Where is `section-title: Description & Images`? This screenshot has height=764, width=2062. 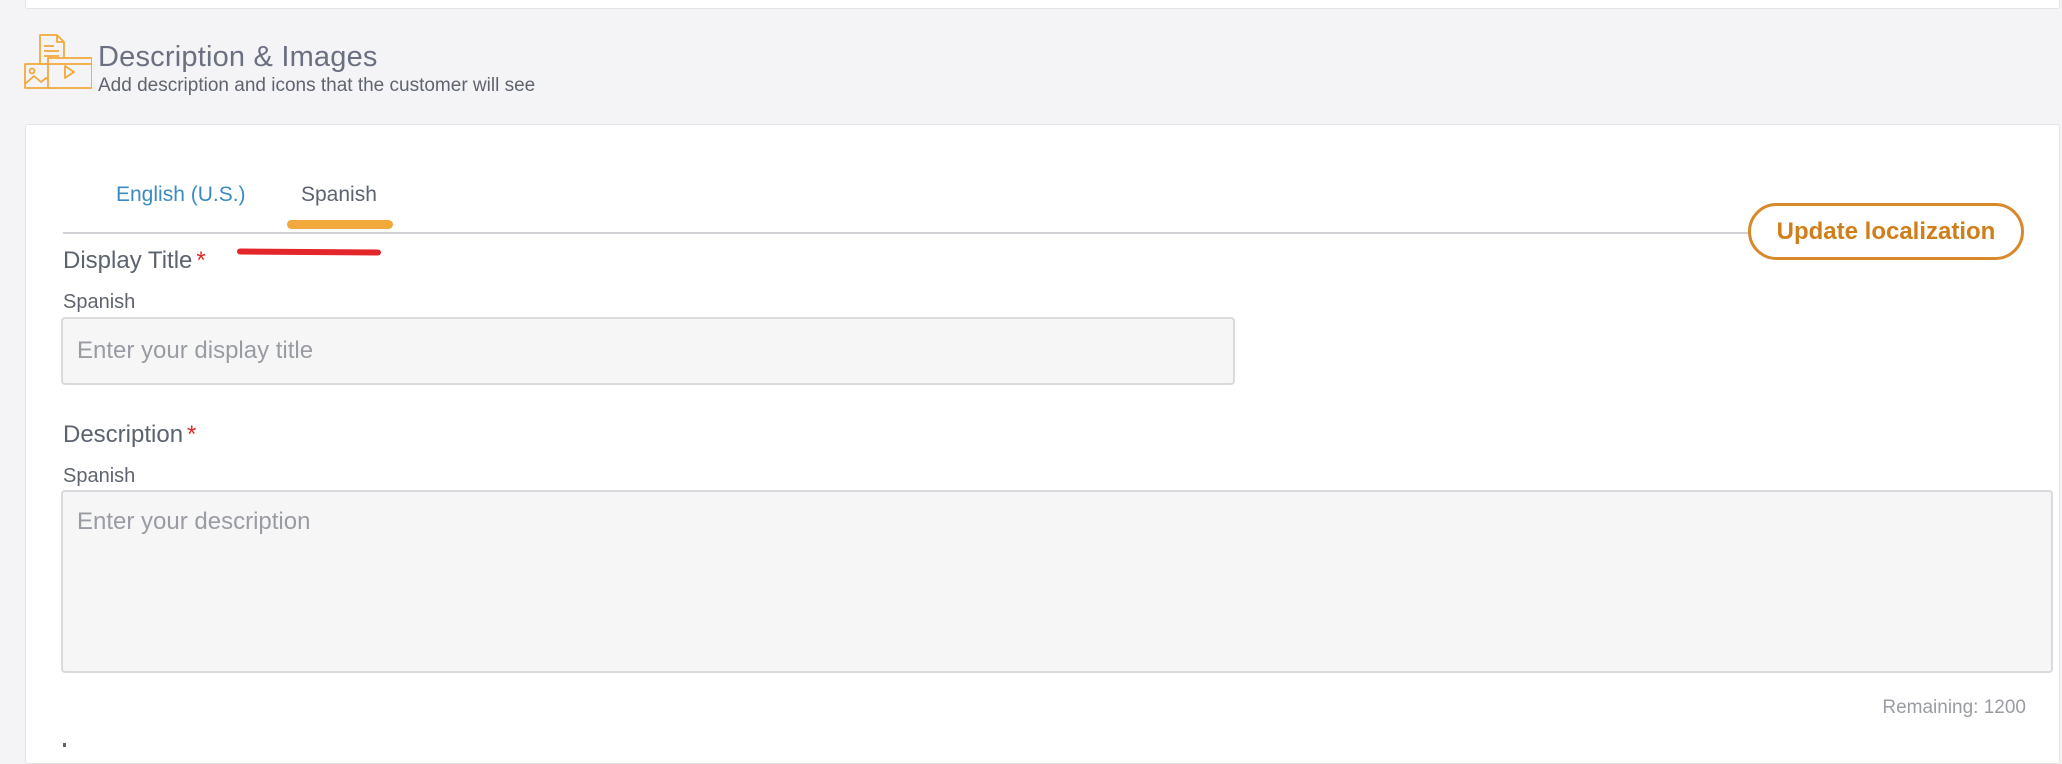
section-title: Description & Images is located at coordinates (238, 57).